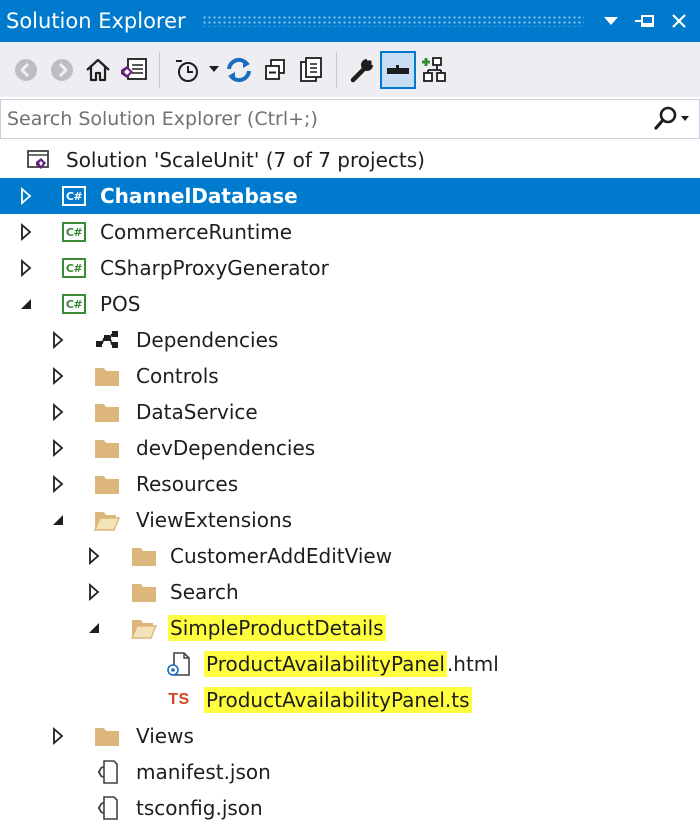 This screenshot has width=700, height=830. Describe the element at coordinates (39, 160) in the screenshot. I see `solution-icon` at that location.